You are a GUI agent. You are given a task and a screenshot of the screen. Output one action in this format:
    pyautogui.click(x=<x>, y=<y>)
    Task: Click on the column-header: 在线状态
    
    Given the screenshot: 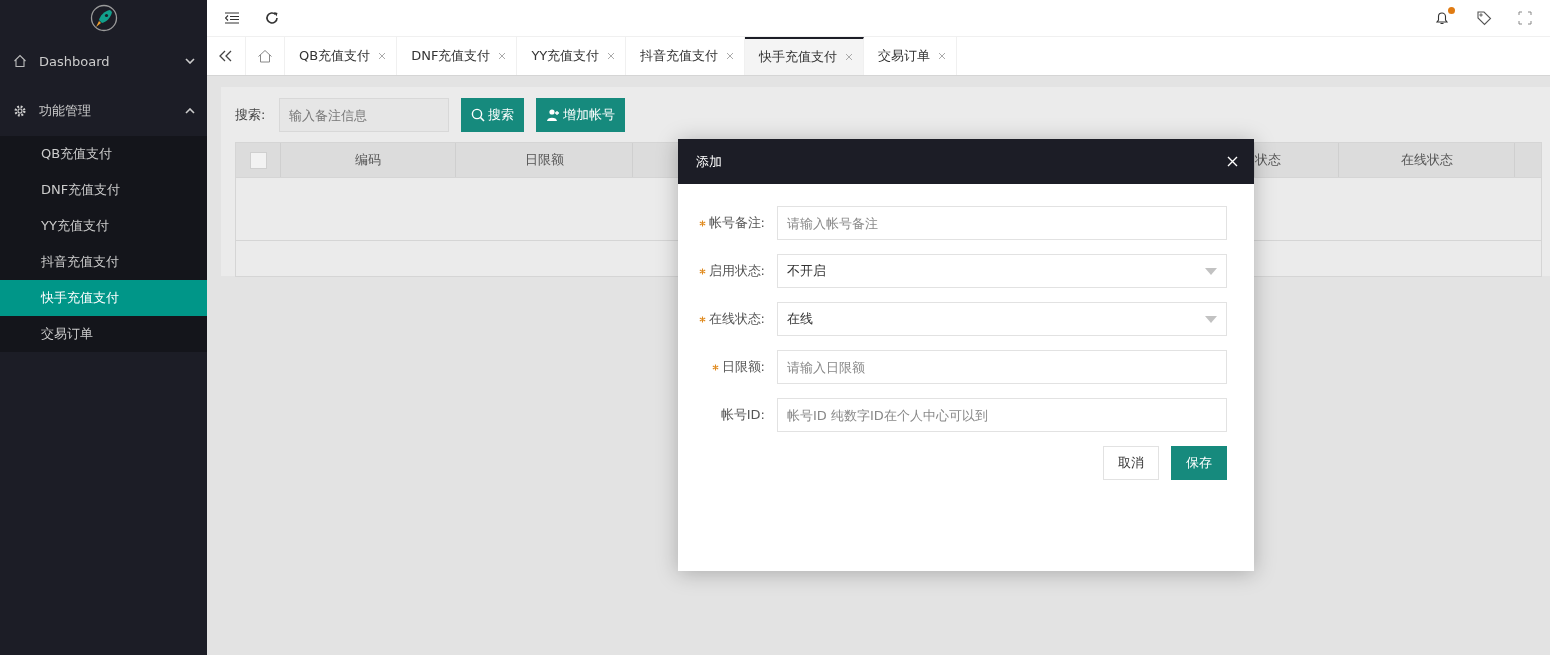 What is the action you would take?
    pyautogui.click(x=1427, y=160)
    